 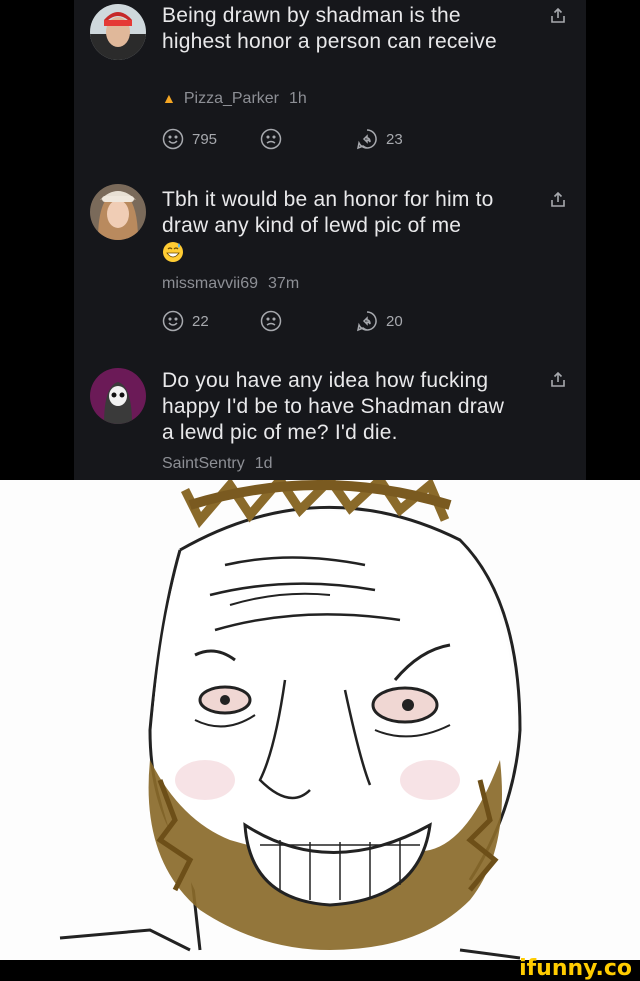 What do you see at coordinates (284, 283) in the screenshot?
I see `timestamp: 37m` at bounding box center [284, 283].